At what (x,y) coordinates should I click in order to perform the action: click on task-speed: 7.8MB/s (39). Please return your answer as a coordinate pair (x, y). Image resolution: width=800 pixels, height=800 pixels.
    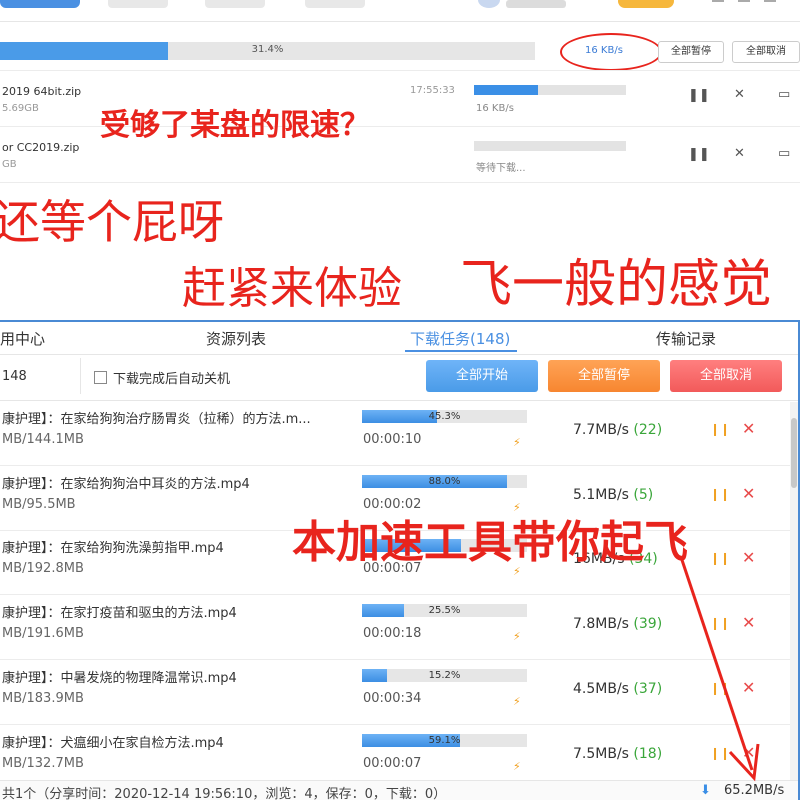
    Looking at the image, I should click on (617, 624).